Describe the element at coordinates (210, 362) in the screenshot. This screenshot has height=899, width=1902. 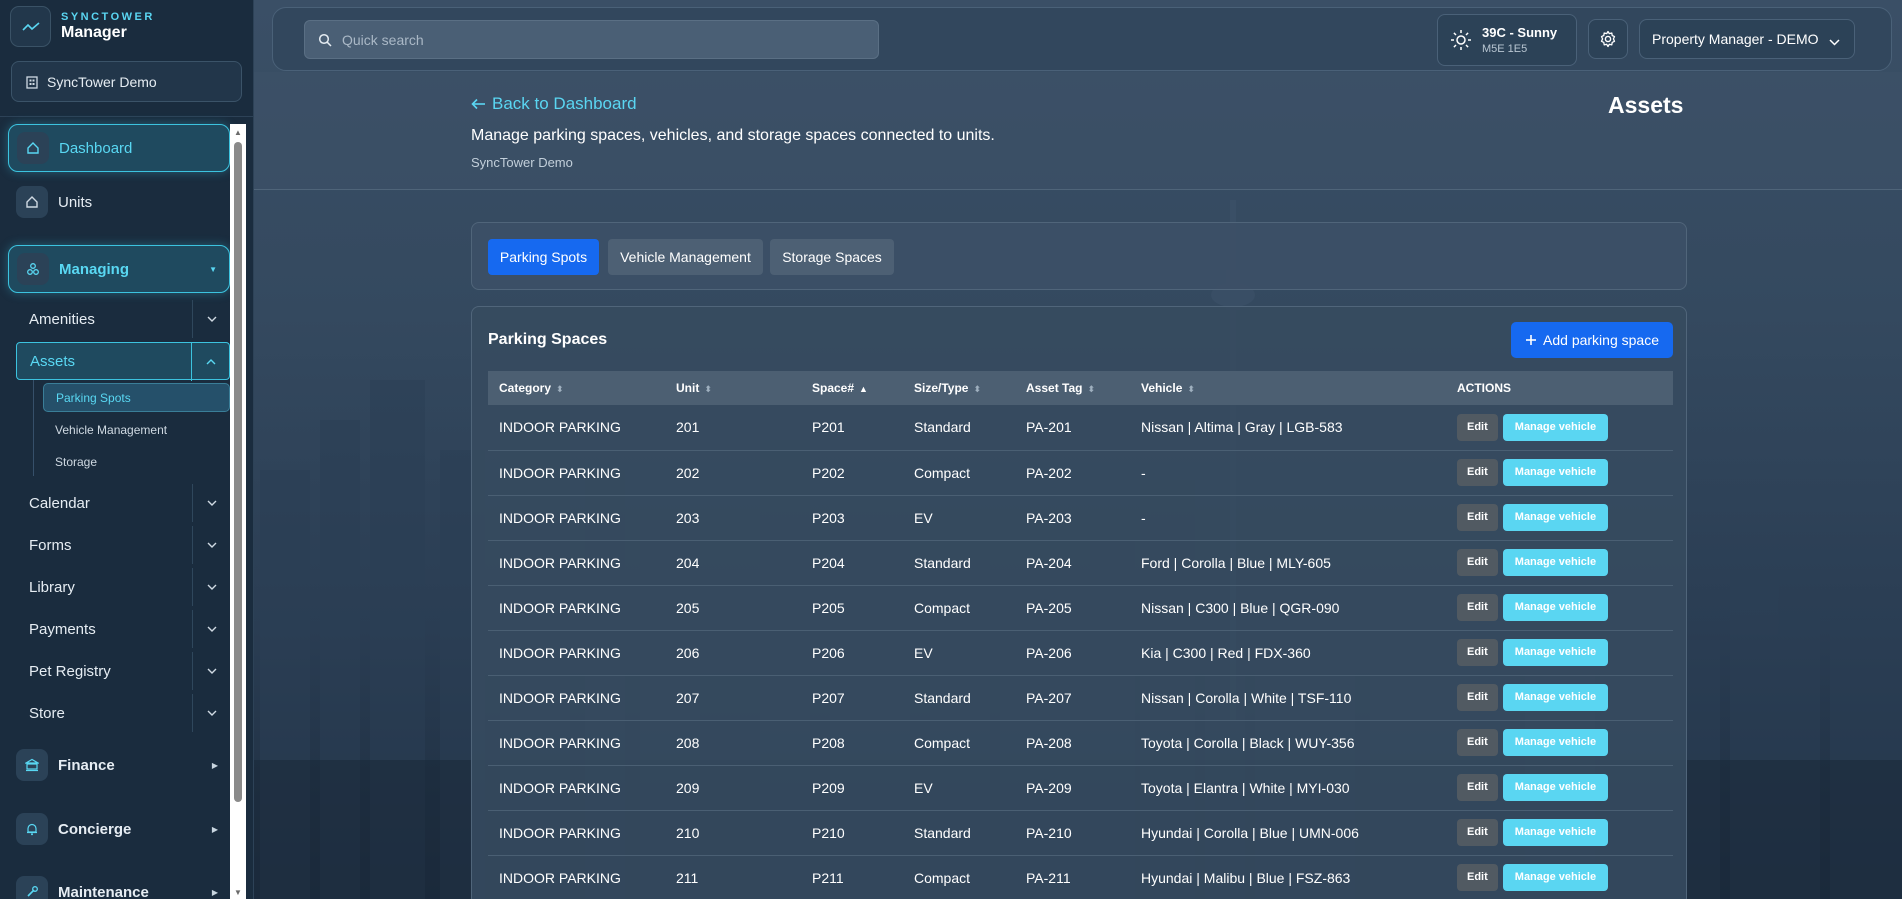
I see `chevron-up-icon` at that location.